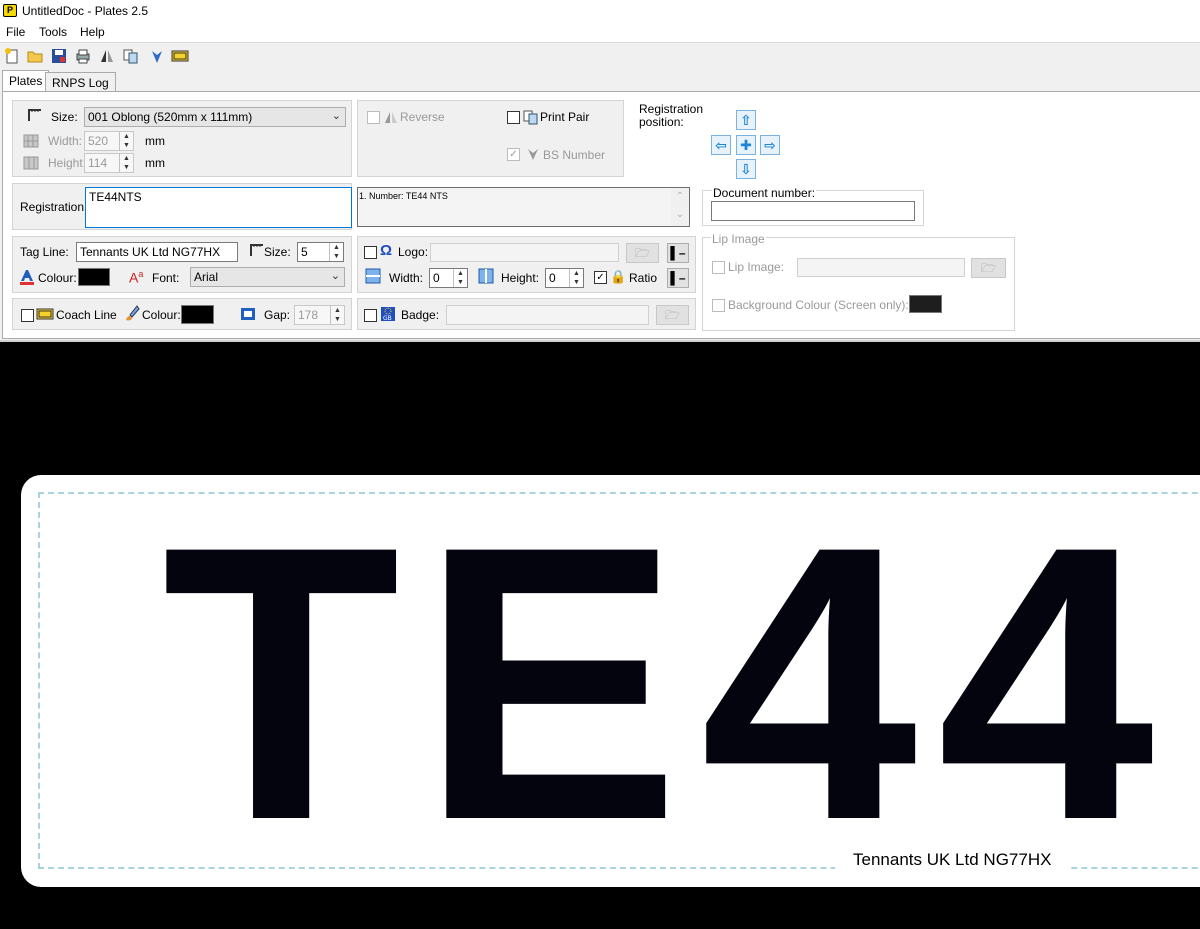 This screenshot has height=929, width=1200. I want to click on document-number-group: Document number:, so click(813, 206).